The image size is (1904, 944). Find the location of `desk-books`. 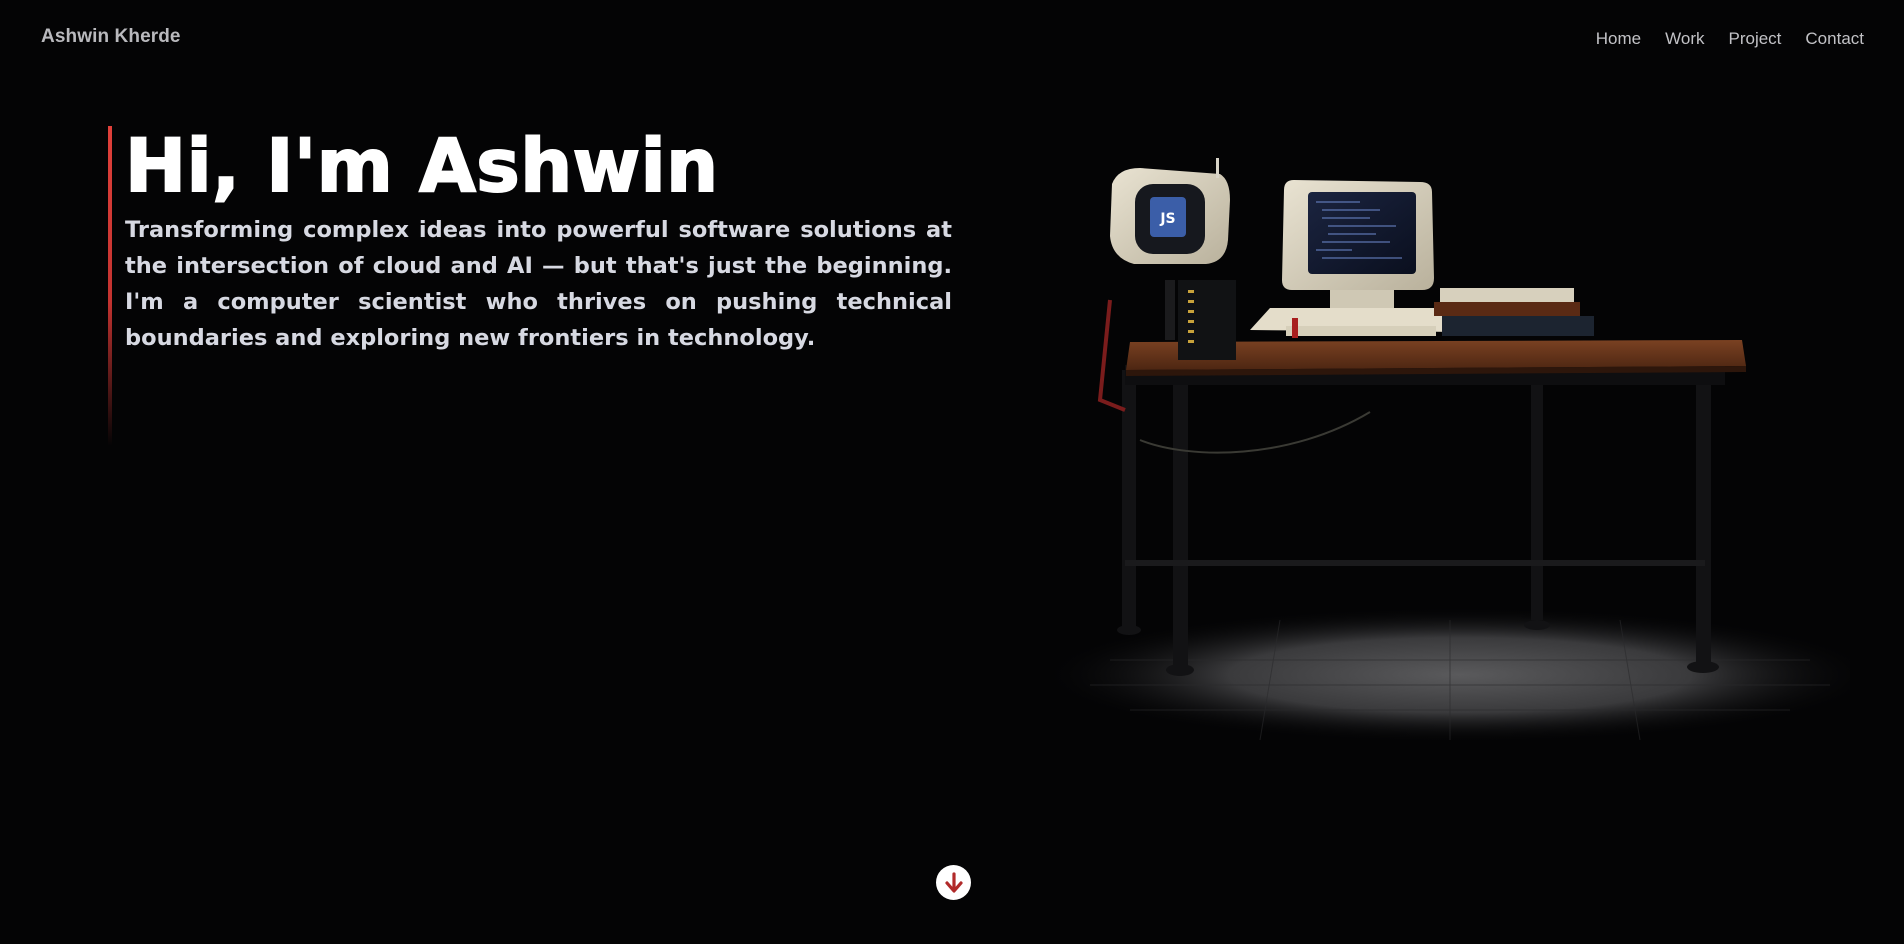

desk-books is located at coordinates (1514, 312).